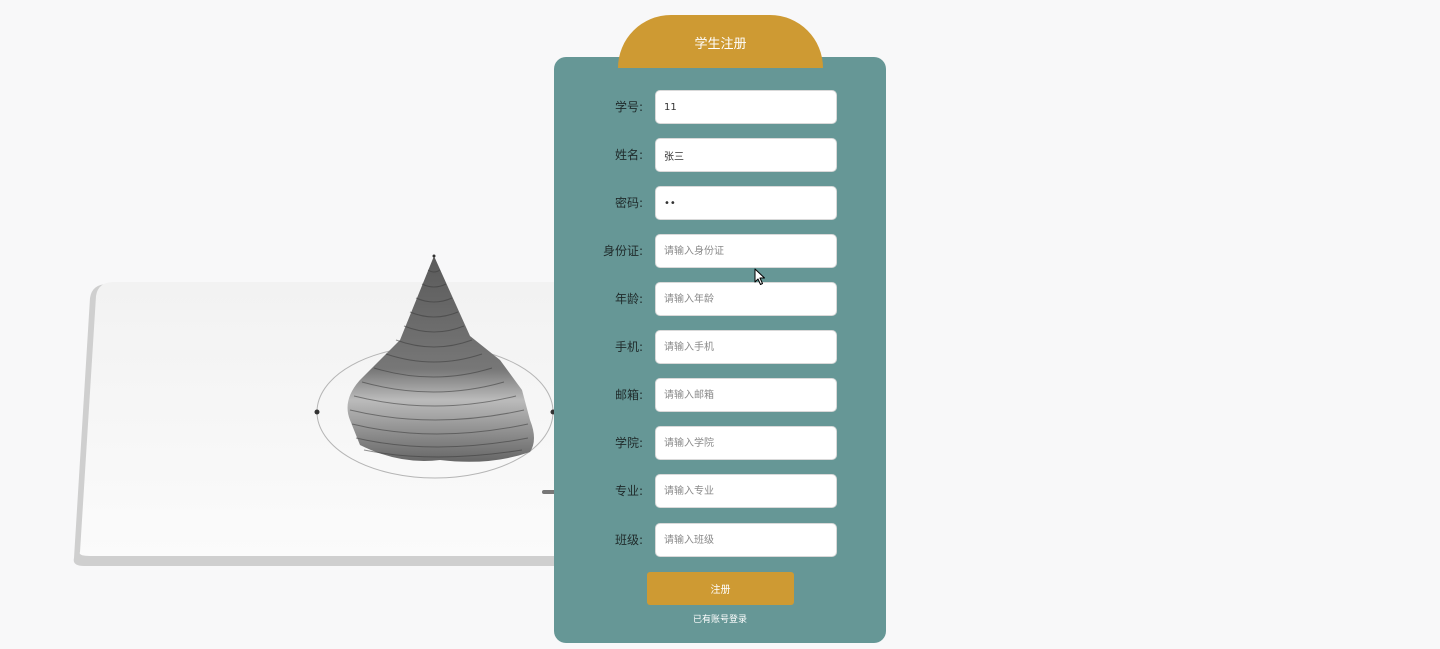  Describe the element at coordinates (628, 540) in the screenshot. I see `class-label: 班级:` at that location.